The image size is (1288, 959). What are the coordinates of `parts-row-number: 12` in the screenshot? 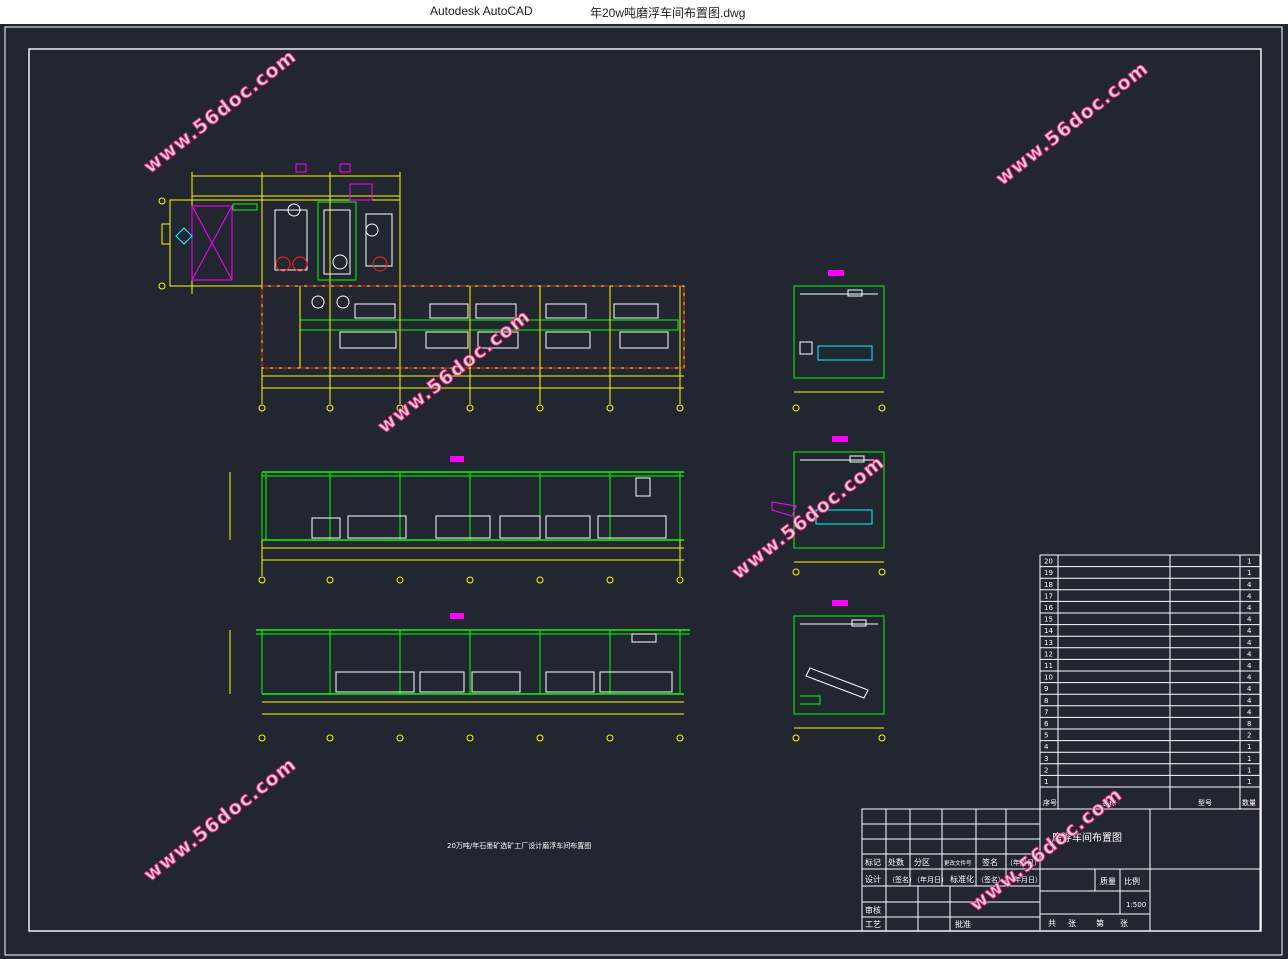 It's located at (1048, 654).